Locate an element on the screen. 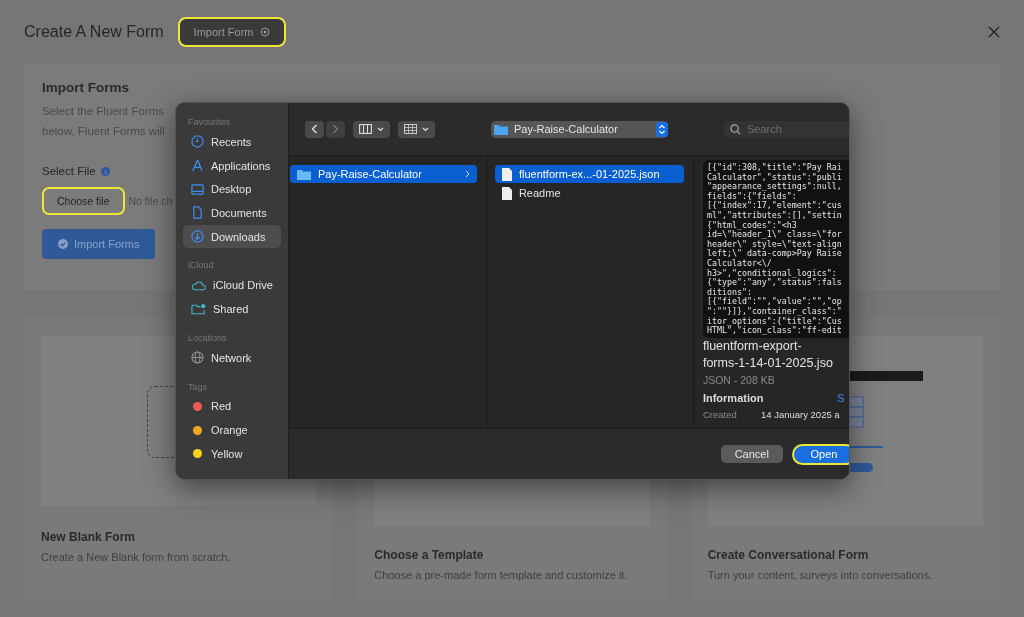  file-name: fluentform-export- is located at coordinates (752, 346).